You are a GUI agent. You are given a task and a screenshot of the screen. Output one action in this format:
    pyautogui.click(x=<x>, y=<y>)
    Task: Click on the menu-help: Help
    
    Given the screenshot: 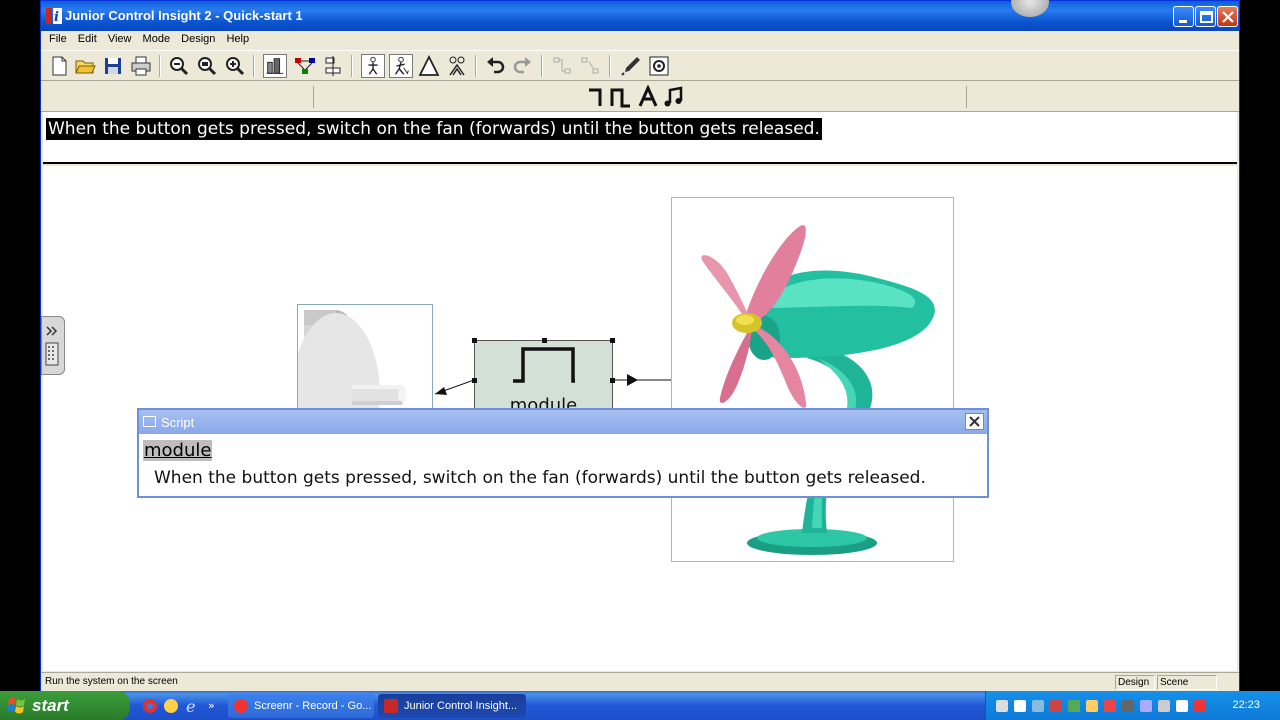 What is the action you would take?
    pyautogui.click(x=237, y=38)
    